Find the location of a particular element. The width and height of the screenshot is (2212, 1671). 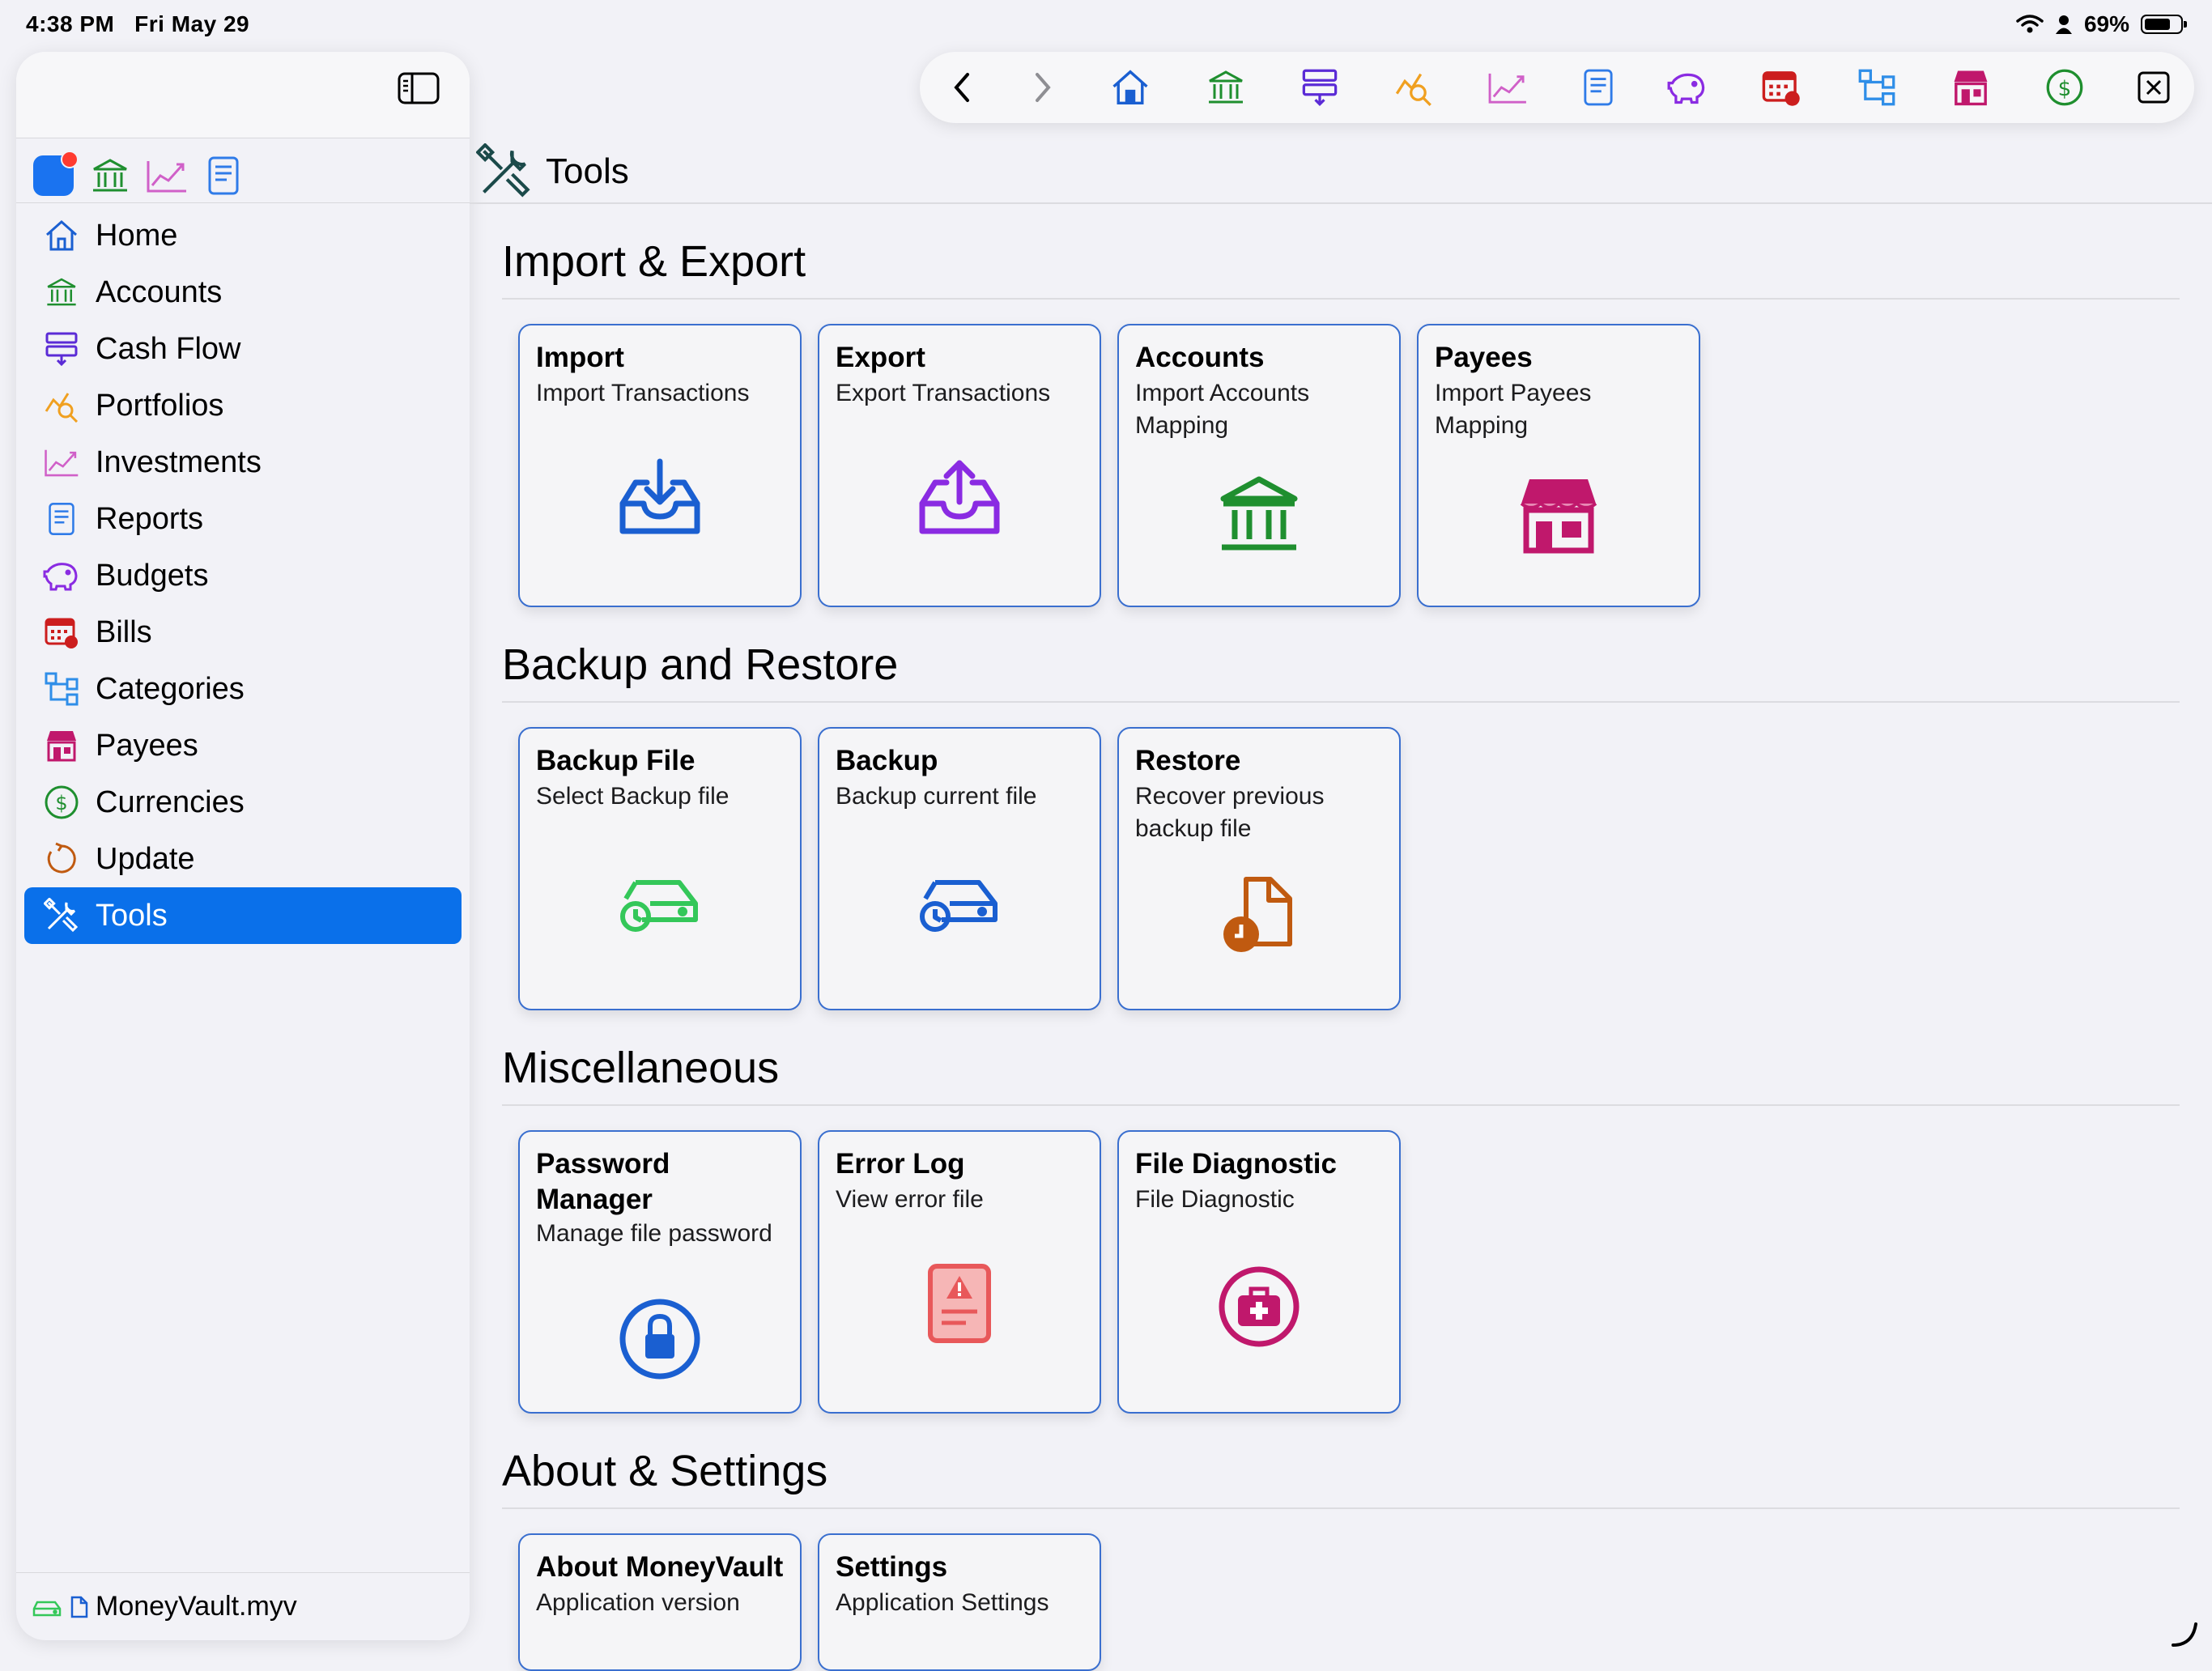

sidebar-divider is located at coordinates (243, 202).